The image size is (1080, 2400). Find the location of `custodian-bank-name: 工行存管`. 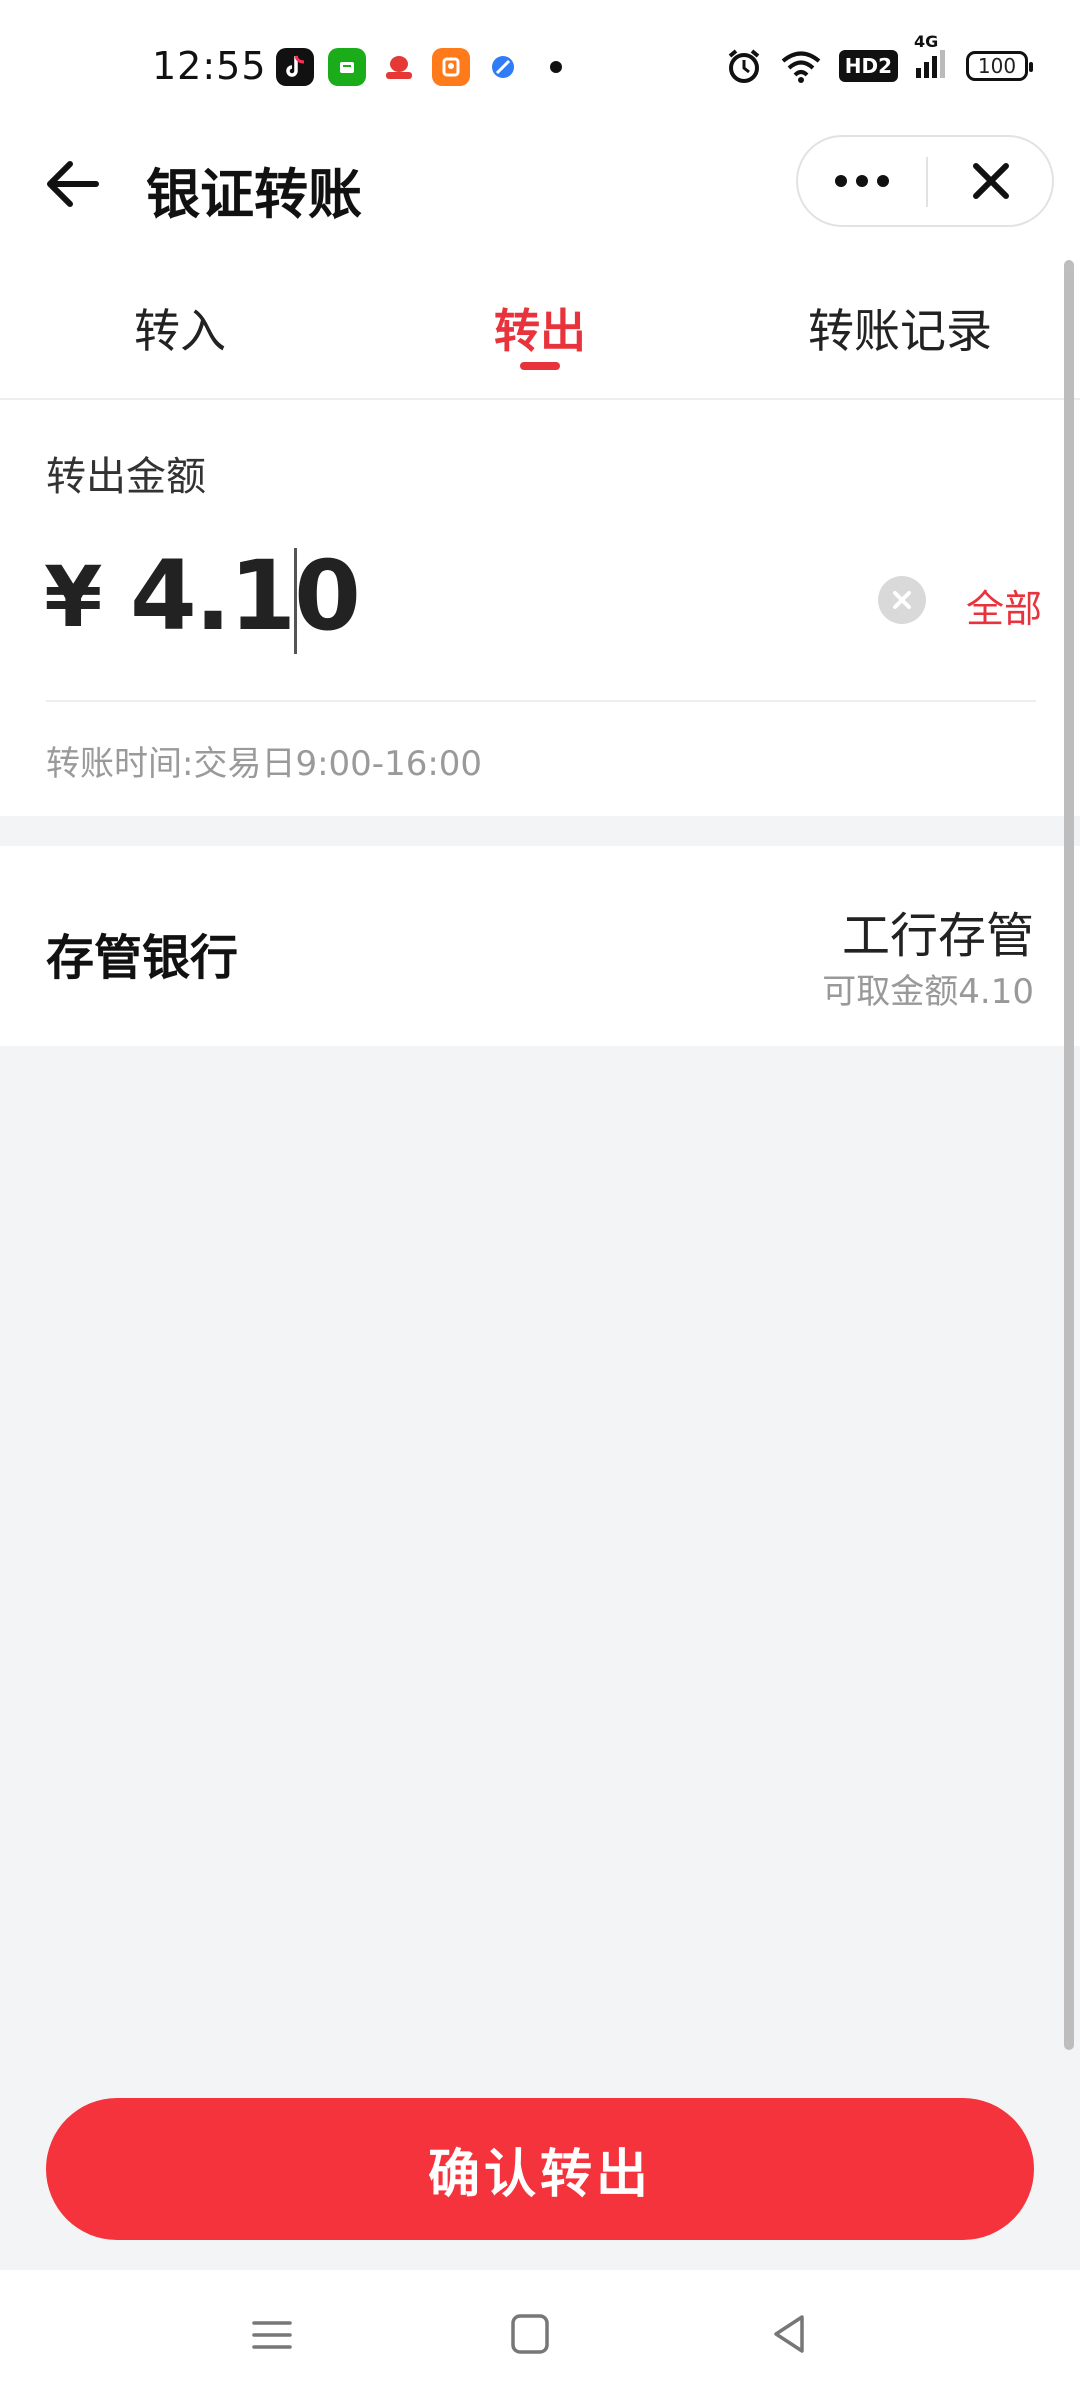

custodian-bank-name: 工行存管 is located at coordinates (937, 936).